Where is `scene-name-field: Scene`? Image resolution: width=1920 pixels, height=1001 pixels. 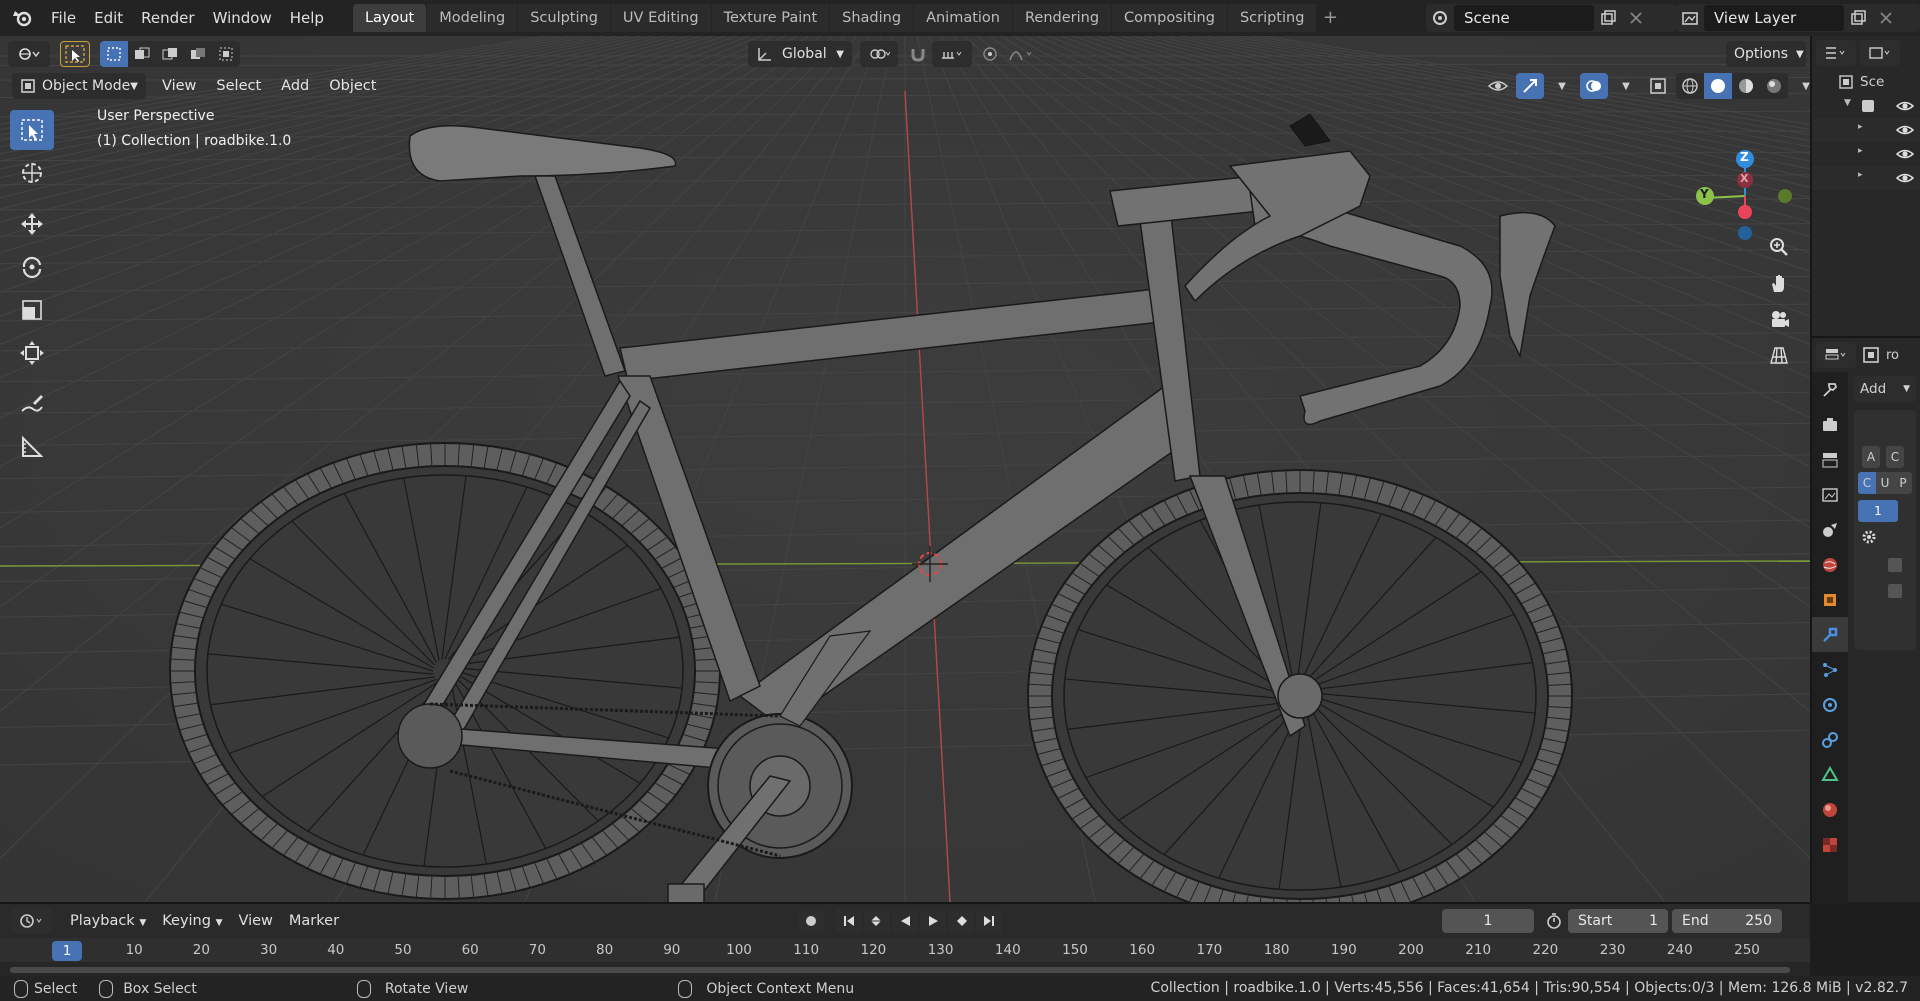 scene-name-field: Scene is located at coordinates (1524, 18).